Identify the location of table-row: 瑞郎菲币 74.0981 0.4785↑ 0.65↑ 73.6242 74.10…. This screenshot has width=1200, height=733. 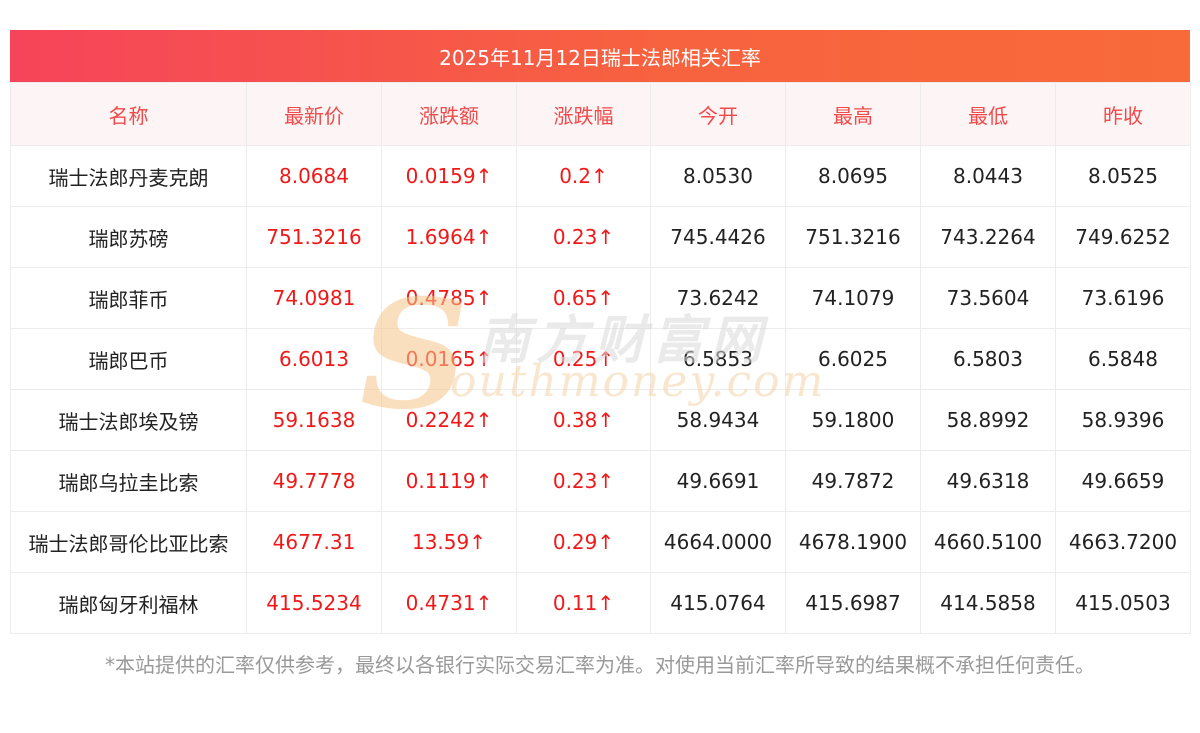
(600, 298).